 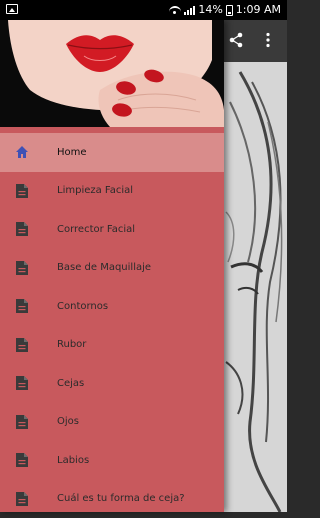 I want to click on battery-percent: 14%, so click(x=210, y=10).